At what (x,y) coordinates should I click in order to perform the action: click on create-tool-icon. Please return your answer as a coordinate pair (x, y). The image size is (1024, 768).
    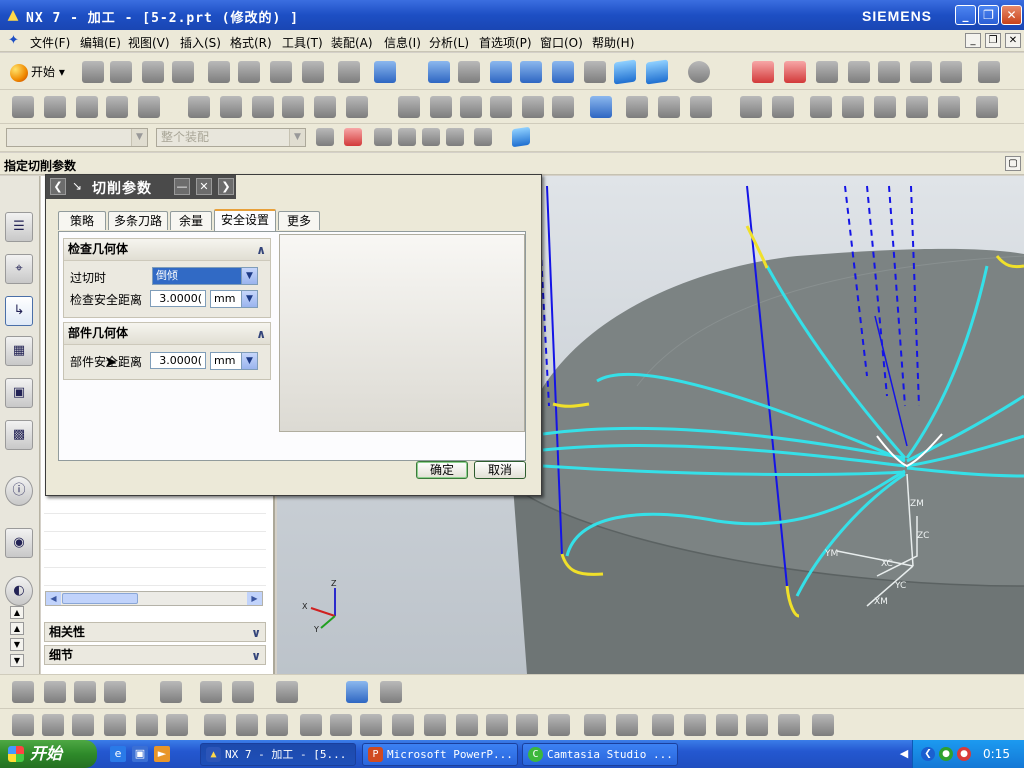
    Looking at the image, I should click on (55, 107).